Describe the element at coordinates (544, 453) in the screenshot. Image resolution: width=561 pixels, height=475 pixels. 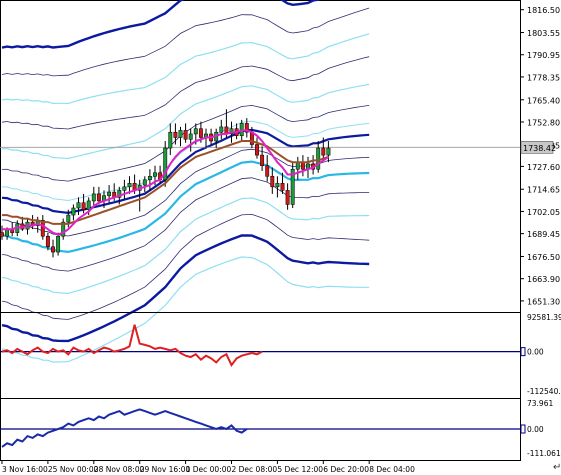
I see `osc2-tick-label: -111.061` at that location.